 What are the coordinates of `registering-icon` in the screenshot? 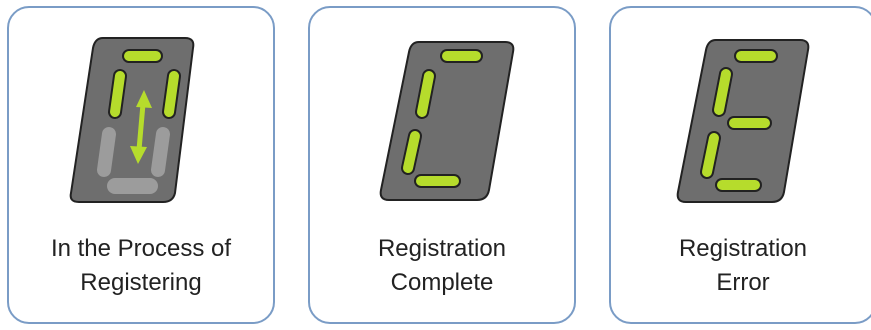 It's located at (132, 120).